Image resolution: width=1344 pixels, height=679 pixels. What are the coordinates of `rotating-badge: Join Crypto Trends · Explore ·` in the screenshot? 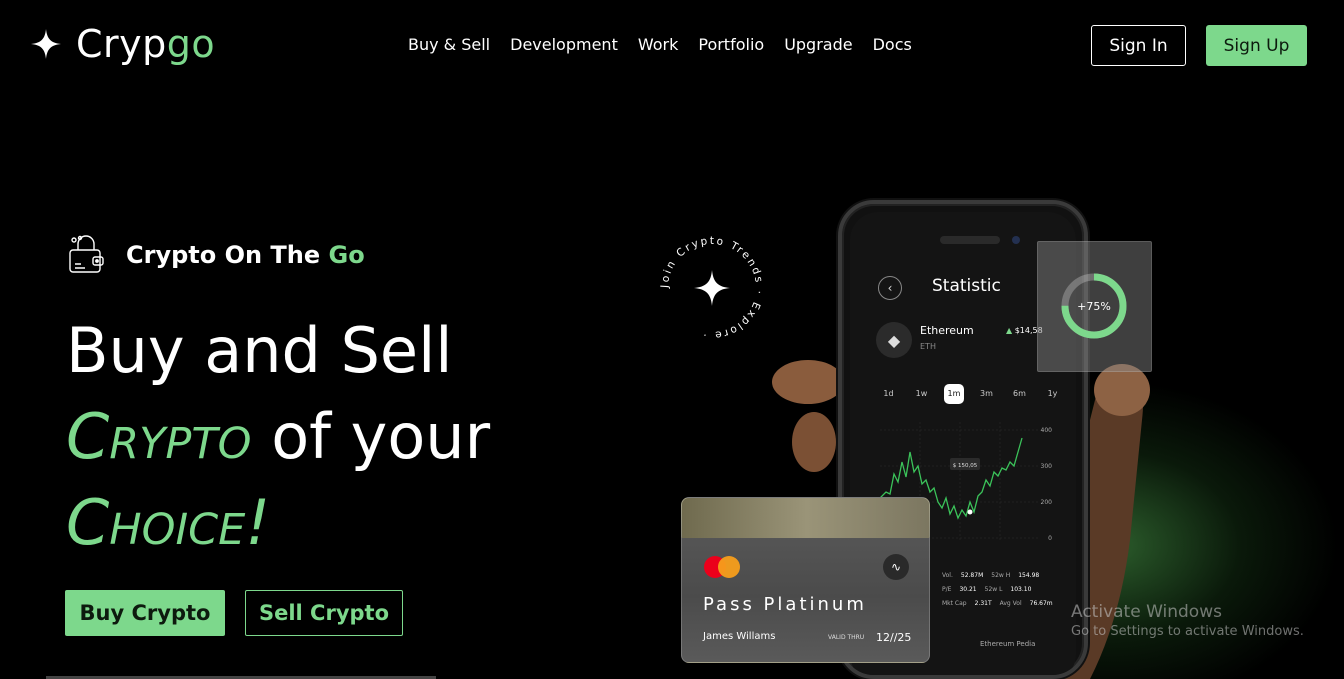 It's located at (712, 288).